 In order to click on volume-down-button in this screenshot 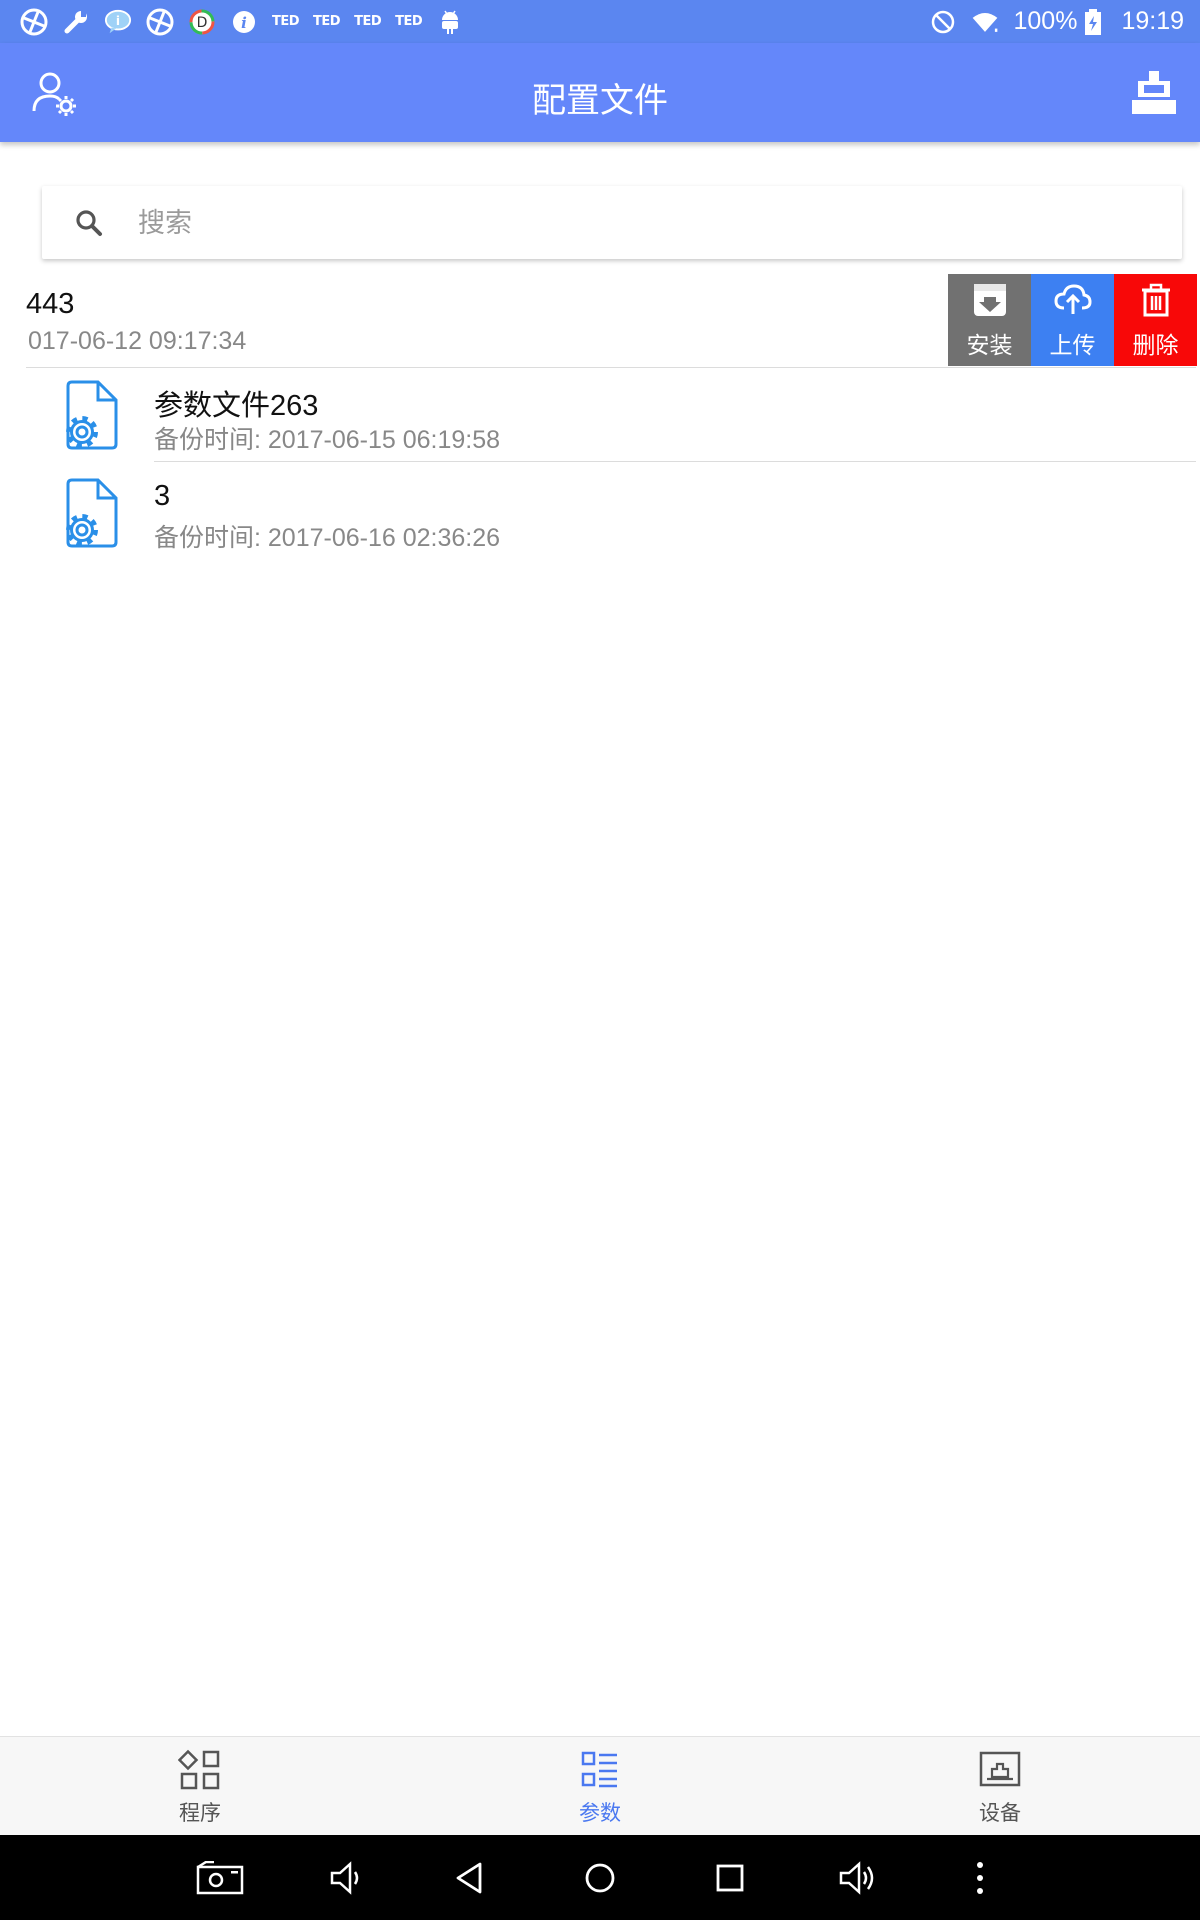, I will do `click(346, 1878)`.